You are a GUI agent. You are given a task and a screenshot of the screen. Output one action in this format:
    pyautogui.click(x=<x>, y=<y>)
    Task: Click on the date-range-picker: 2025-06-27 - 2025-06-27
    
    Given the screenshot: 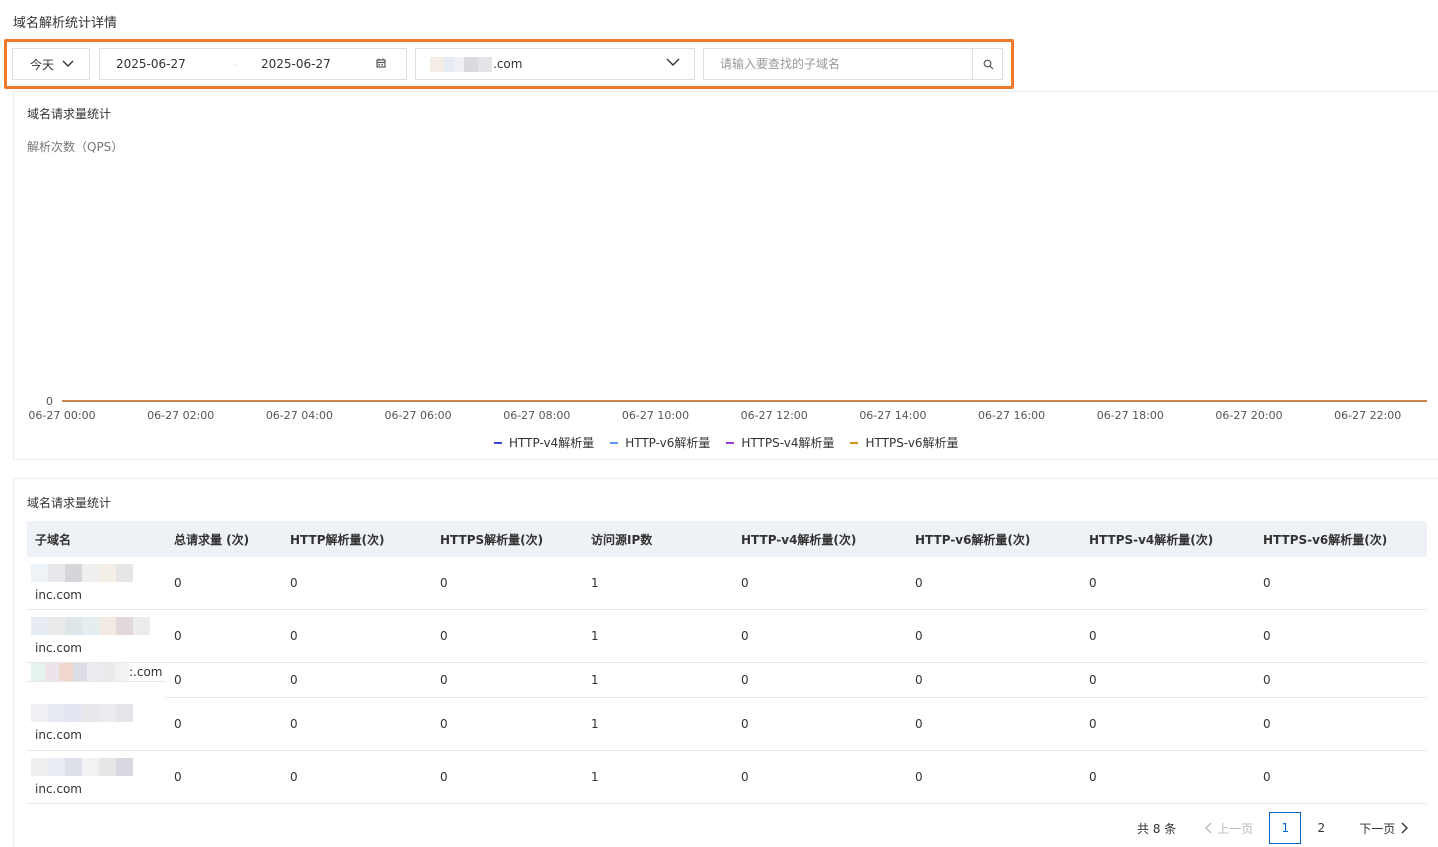 What is the action you would take?
    pyautogui.click(x=253, y=64)
    